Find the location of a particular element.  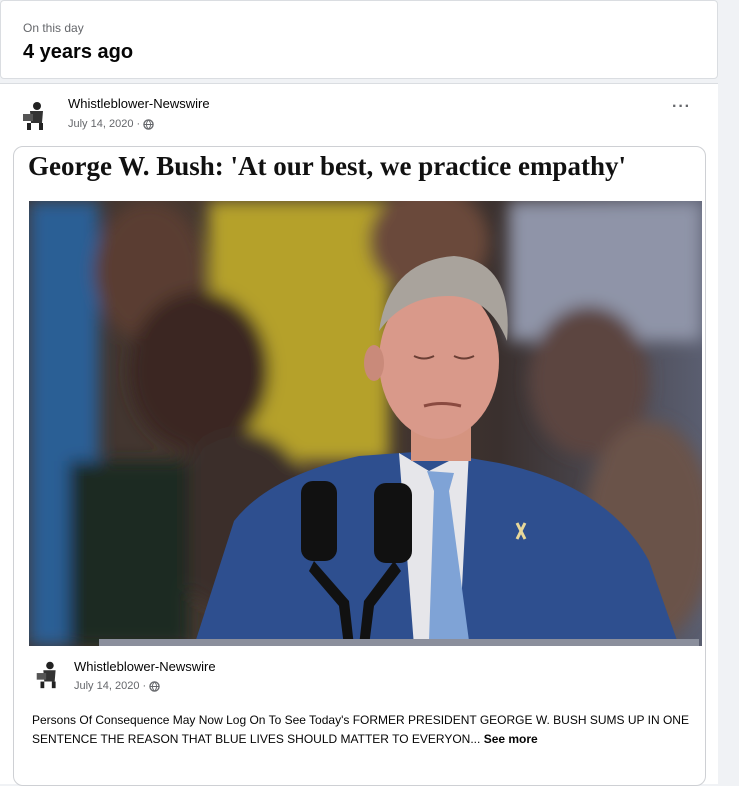

post-meta: July 14, 2020 · is located at coordinates (111, 124).